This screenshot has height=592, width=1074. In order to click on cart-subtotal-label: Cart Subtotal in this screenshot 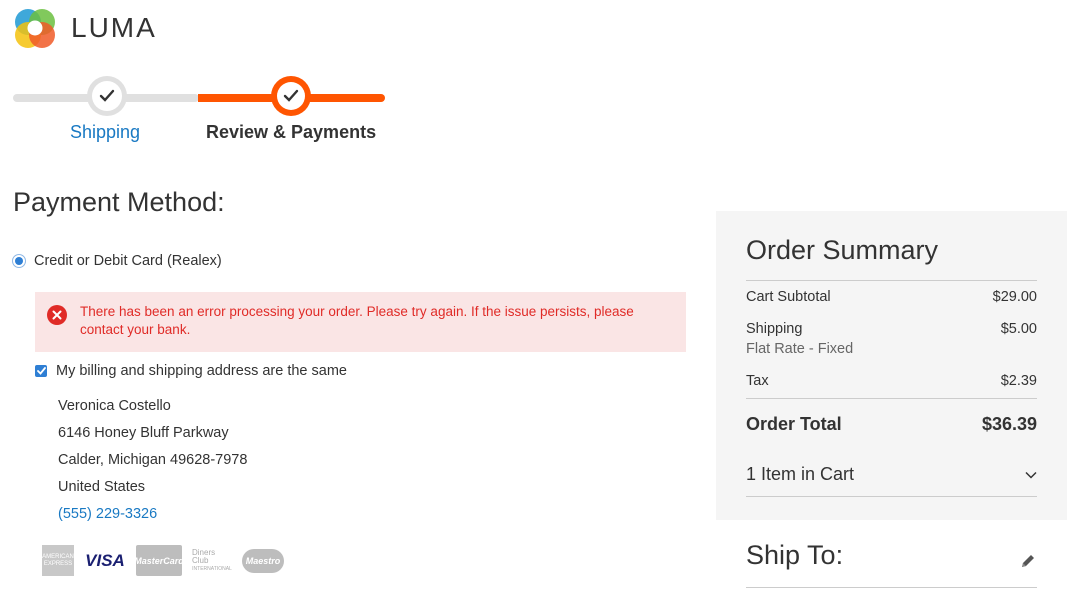, I will do `click(788, 297)`.